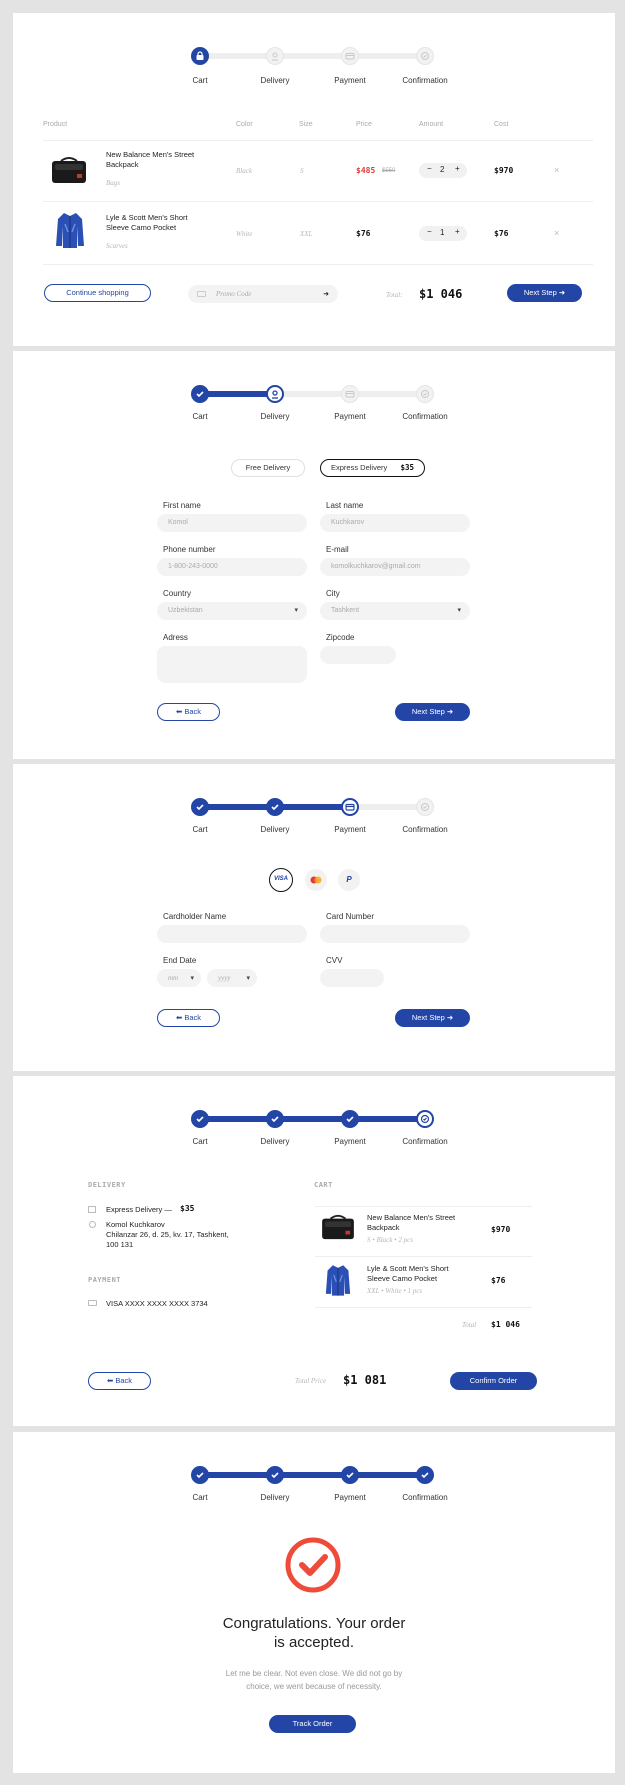 This screenshot has width=625, height=1785. I want to click on mastercard-option, so click(316, 880).